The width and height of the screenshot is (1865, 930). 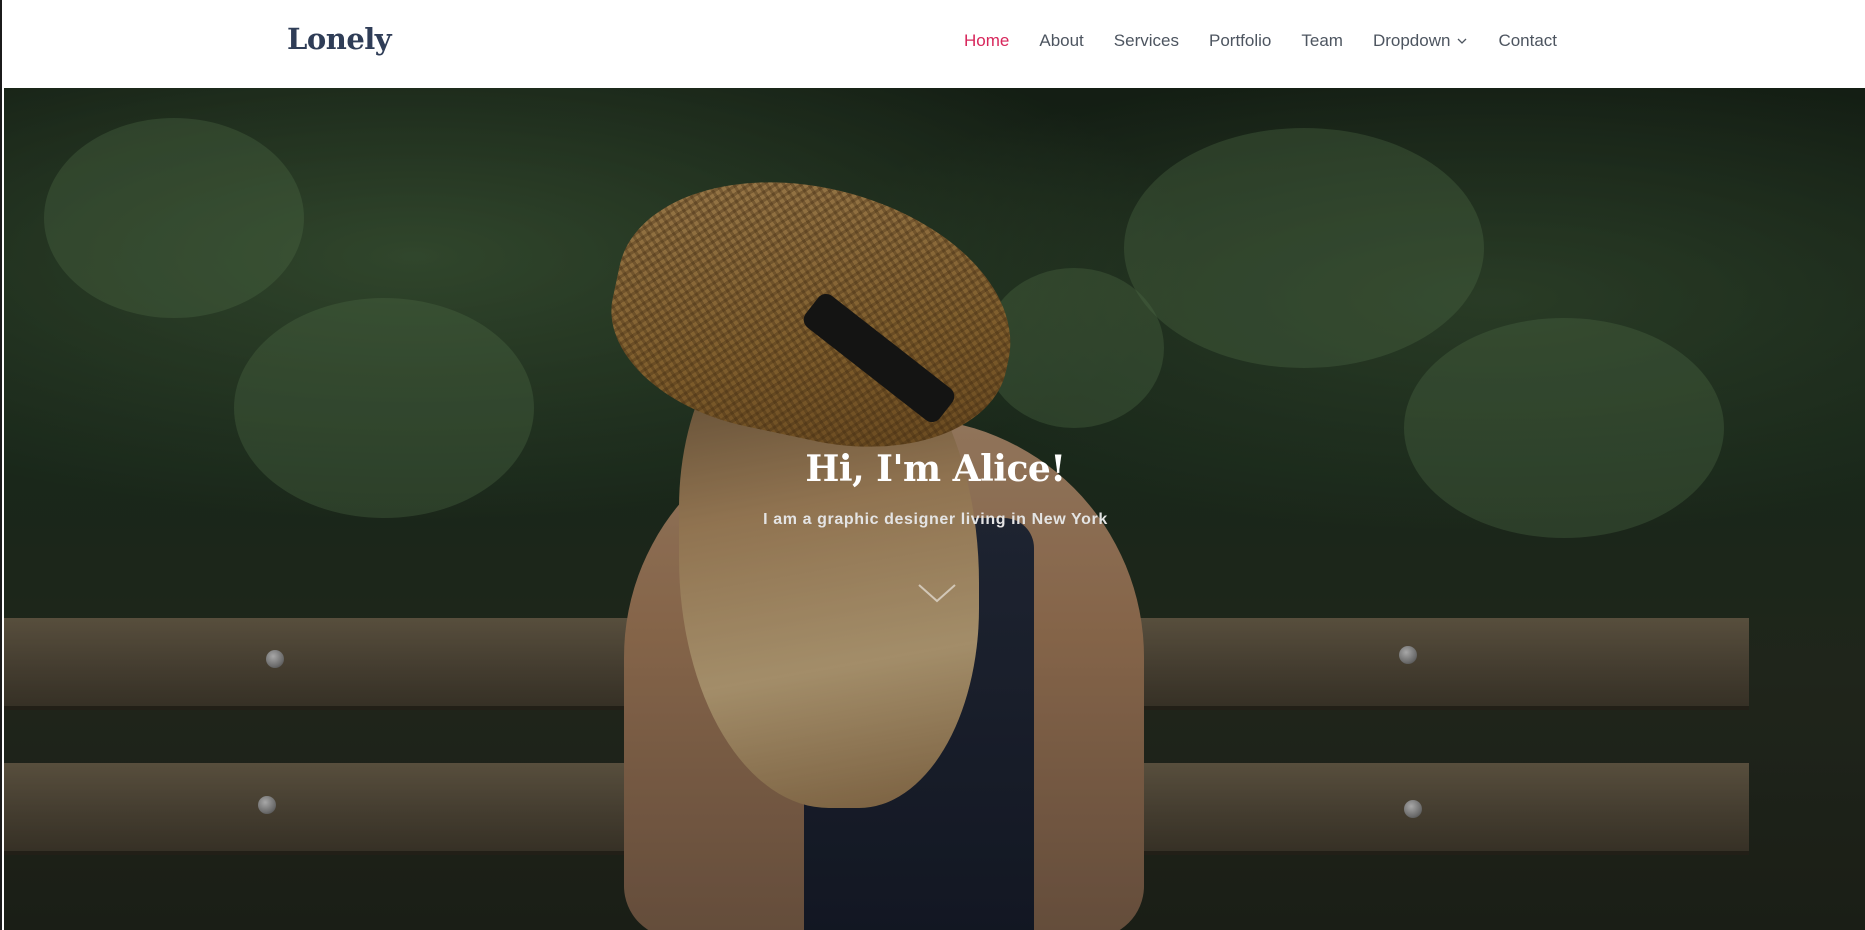 I want to click on nav-item-about: About, so click(x=1061, y=41).